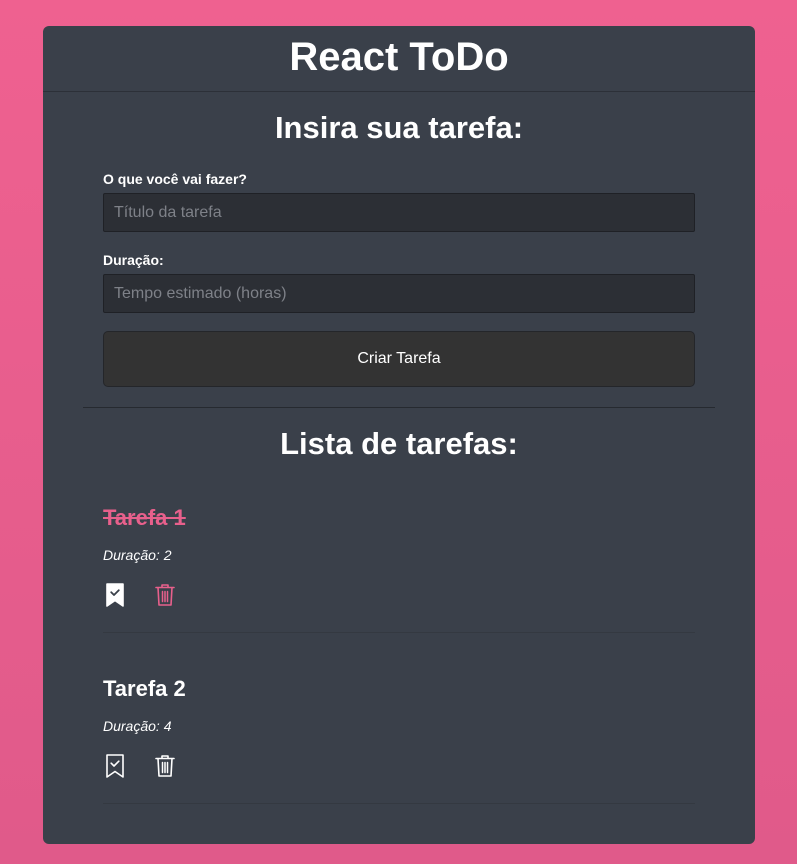 The image size is (797, 864). Describe the element at coordinates (399, 443) in the screenshot. I see `list-heading: Lista de tarefas:` at that location.